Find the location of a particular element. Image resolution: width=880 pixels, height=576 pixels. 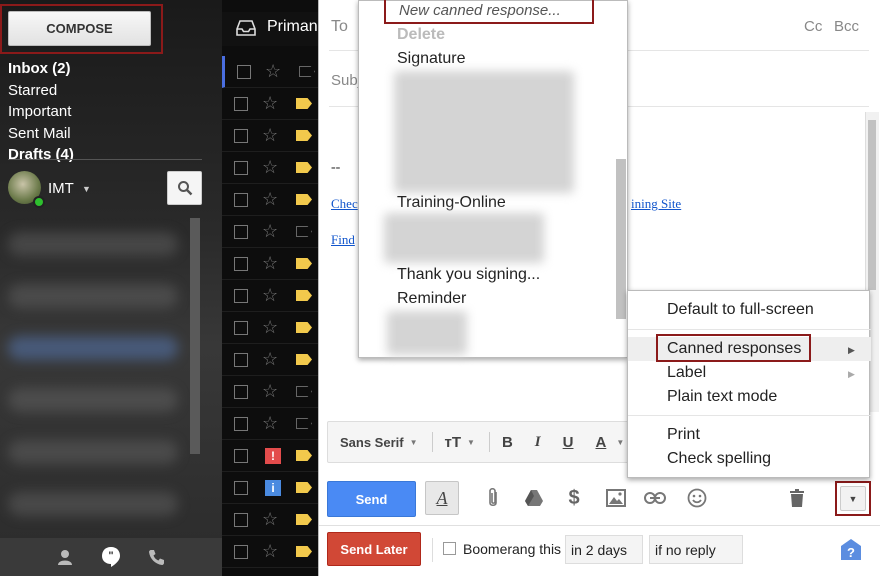

table-row: i is located at coordinates (271, 488).